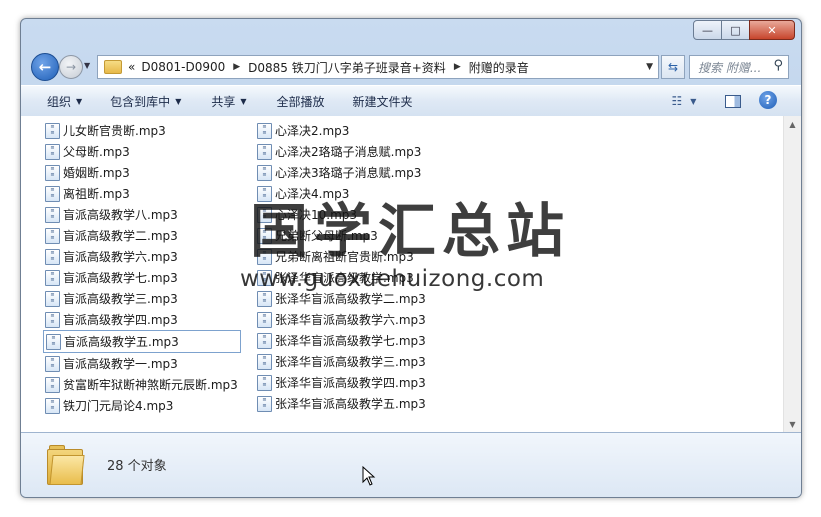 Image resolution: width=821 pixels, height=517 pixels. I want to click on preview-pane-button, so click(733, 101).